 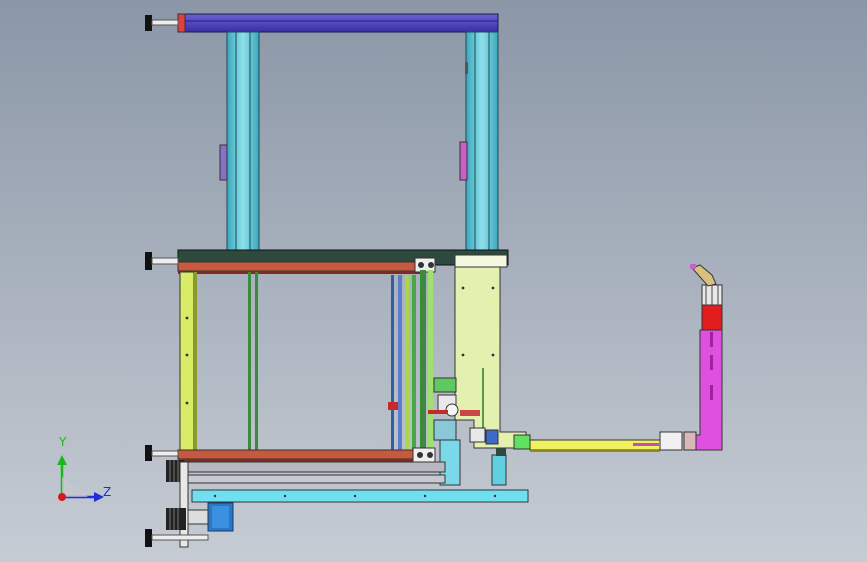 What do you see at coordinates (490, 351) in the screenshot?
I see `side-plate` at bounding box center [490, 351].